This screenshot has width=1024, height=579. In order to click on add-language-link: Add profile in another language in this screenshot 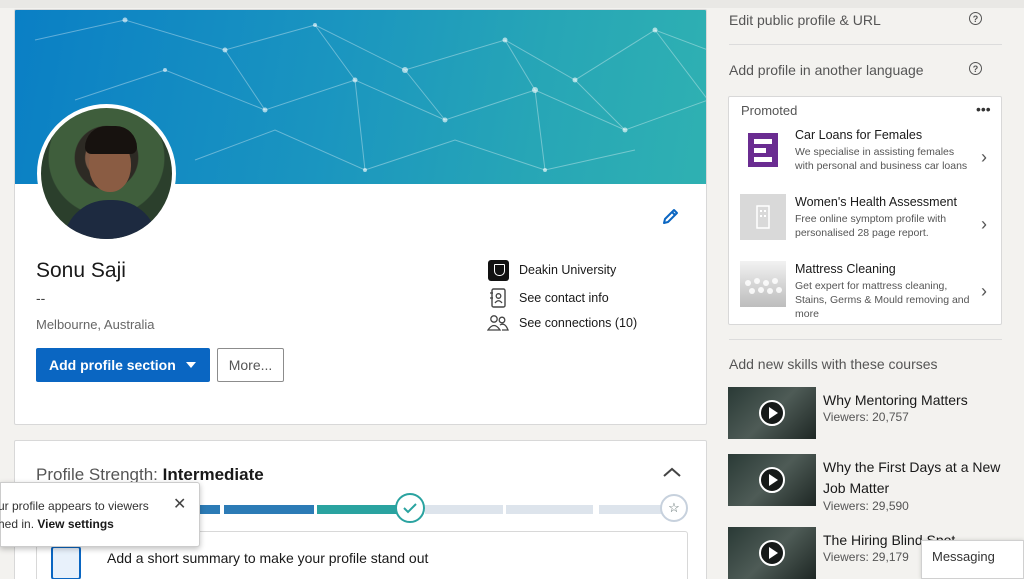, I will do `click(826, 70)`.